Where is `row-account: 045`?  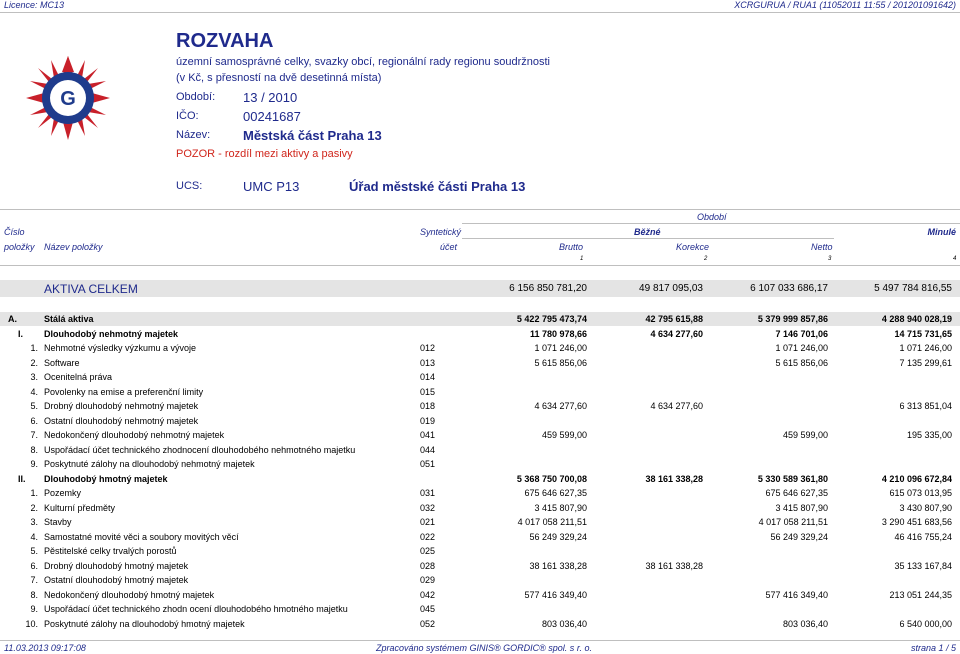 row-account: 045 is located at coordinates (428, 609).